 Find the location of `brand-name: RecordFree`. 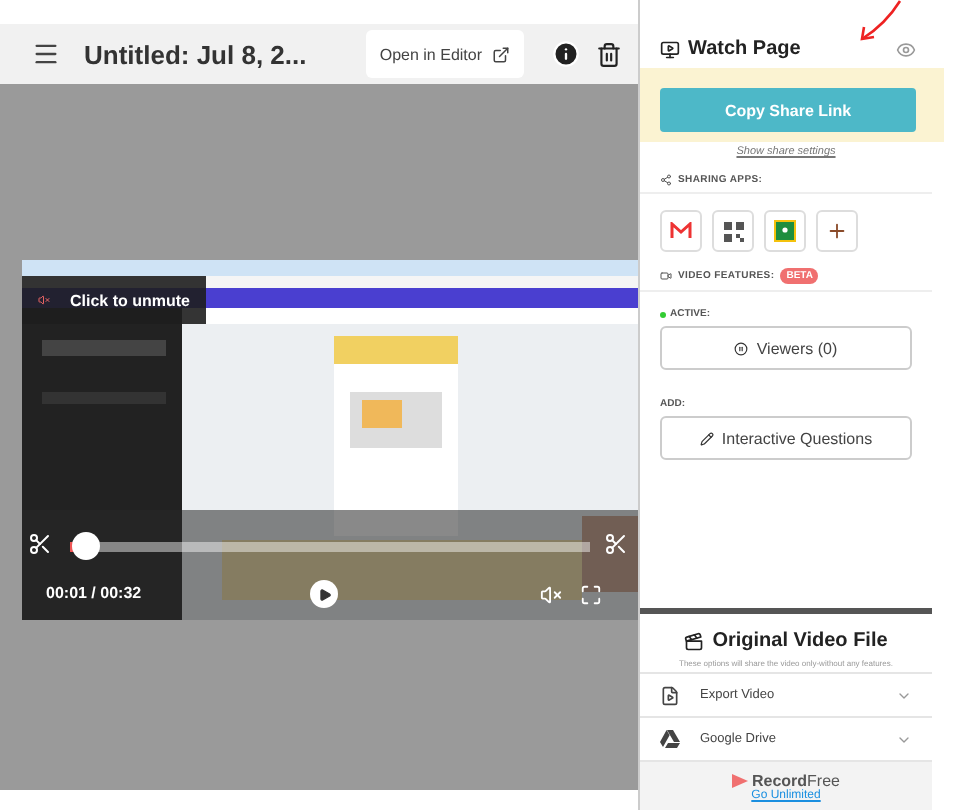

brand-name: RecordFree is located at coordinates (795, 781).